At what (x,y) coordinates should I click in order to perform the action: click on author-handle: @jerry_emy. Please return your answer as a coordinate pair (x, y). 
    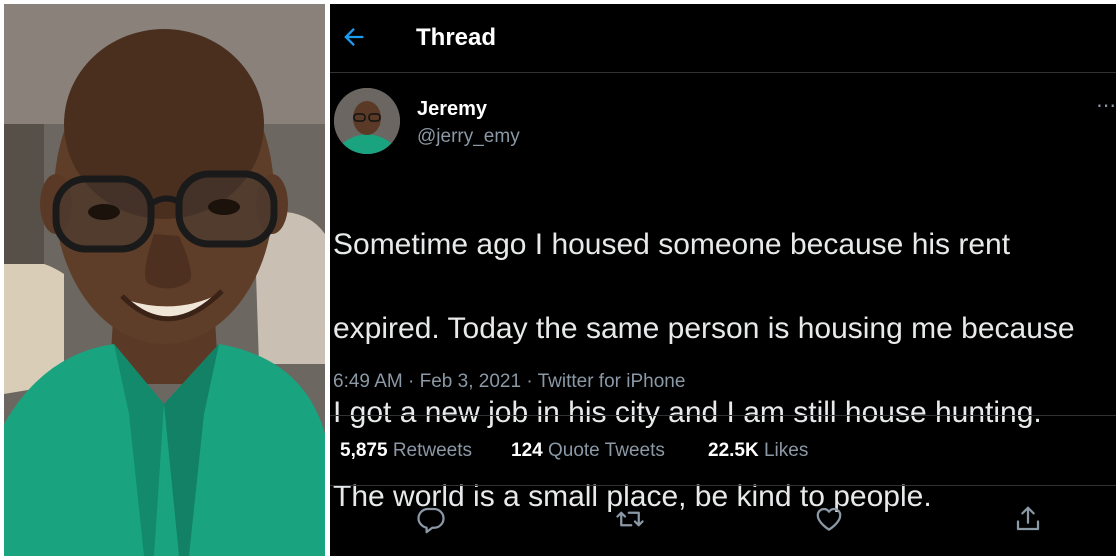
    Looking at the image, I should click on (468, 137).